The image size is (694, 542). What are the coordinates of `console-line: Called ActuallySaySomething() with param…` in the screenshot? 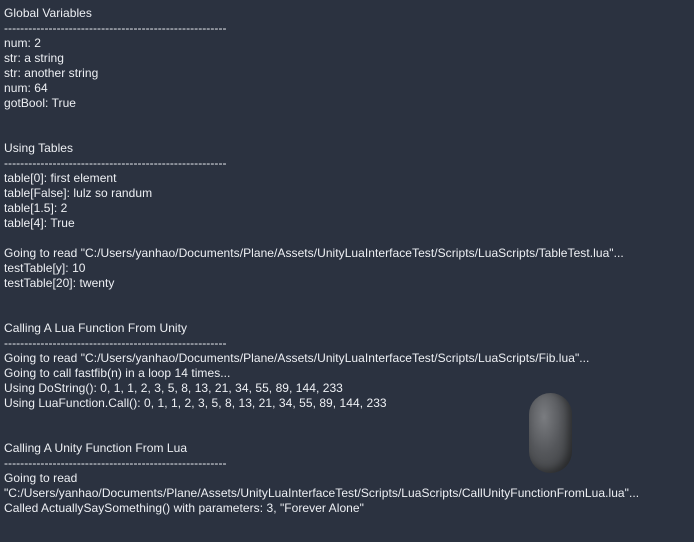 It's located at (184, 508).